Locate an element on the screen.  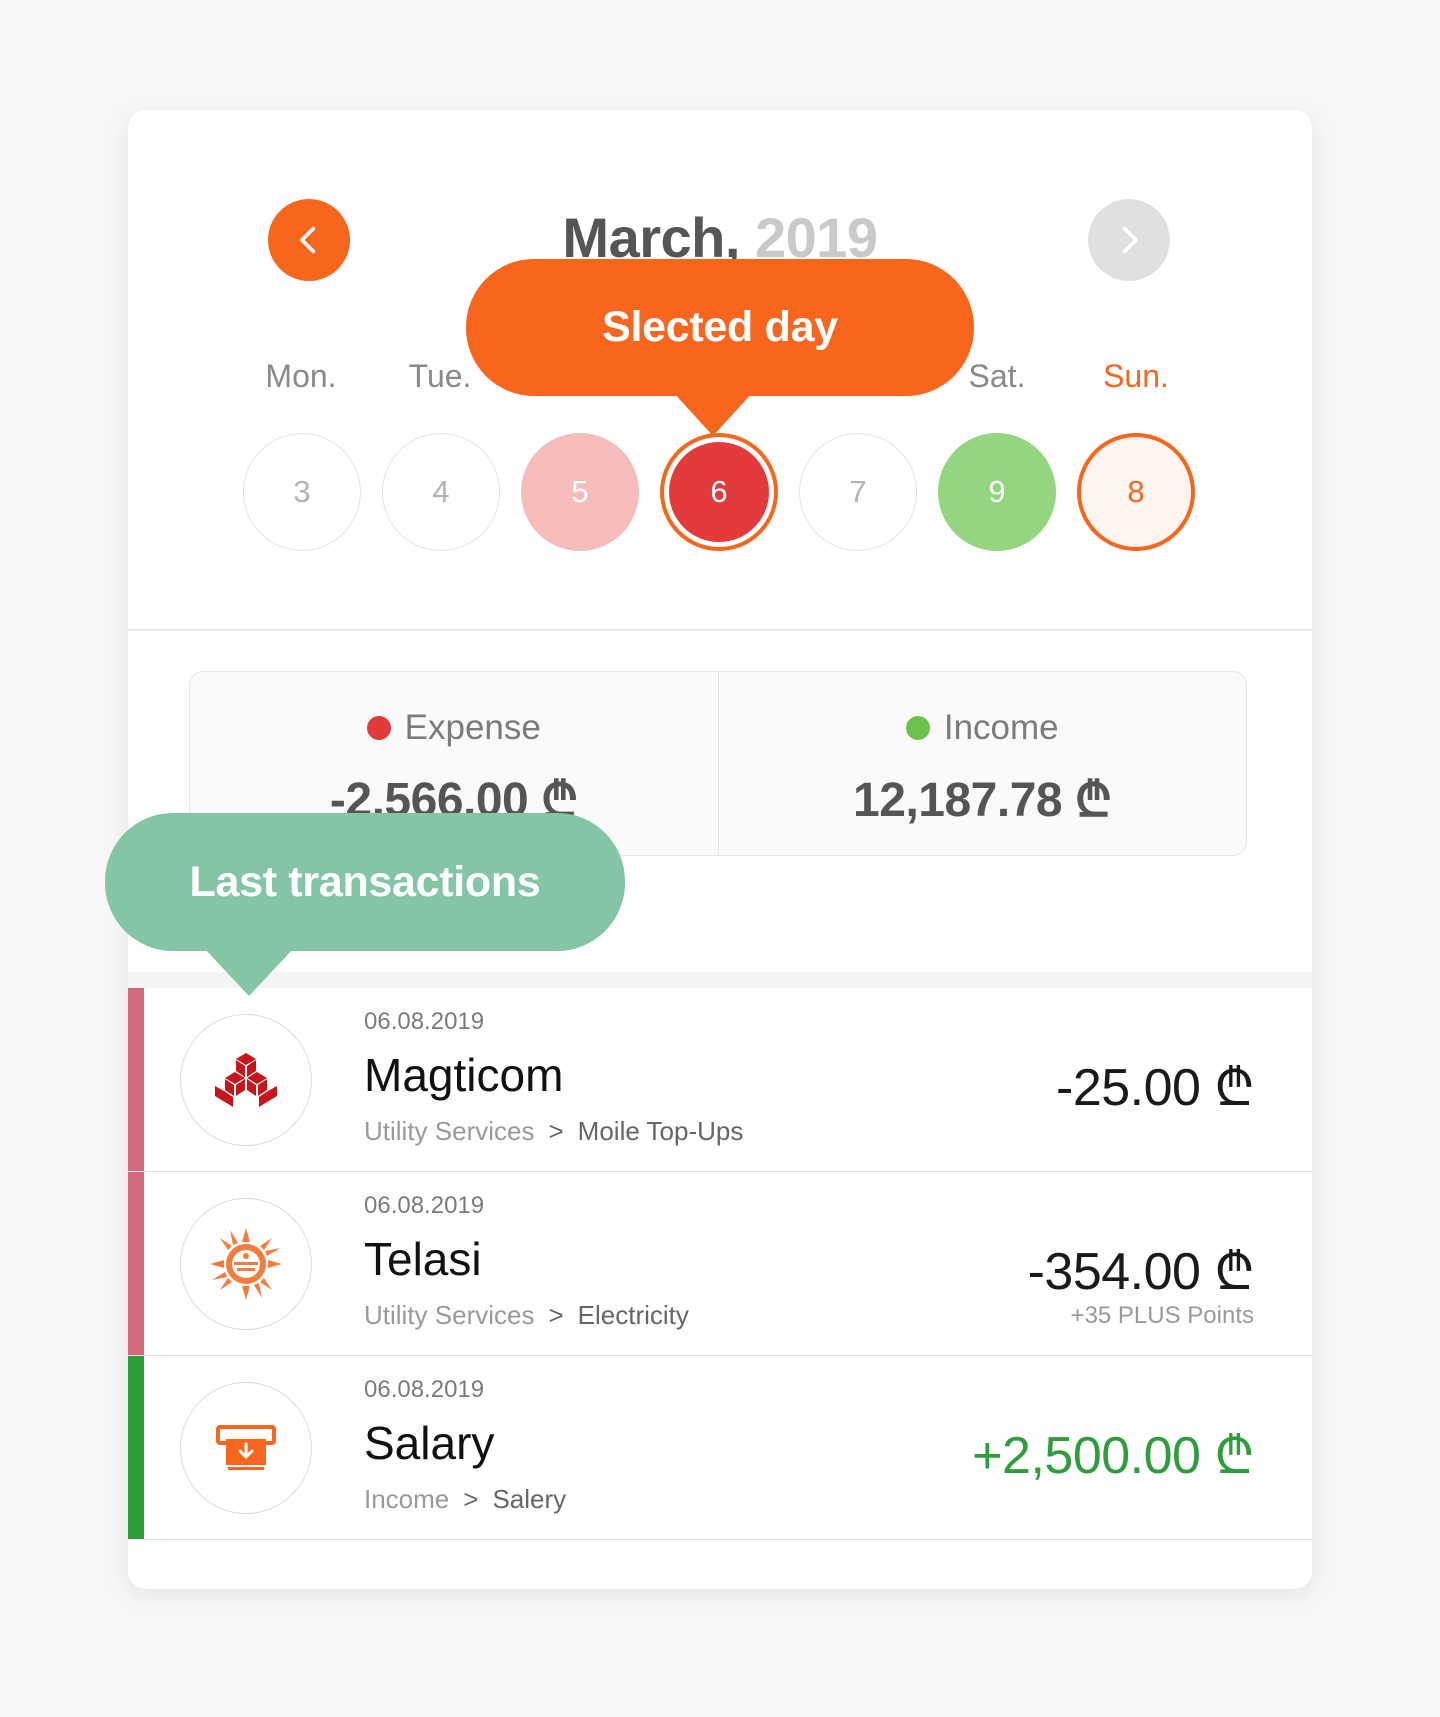
day-9: 9 is located at coordinates (997, 492).